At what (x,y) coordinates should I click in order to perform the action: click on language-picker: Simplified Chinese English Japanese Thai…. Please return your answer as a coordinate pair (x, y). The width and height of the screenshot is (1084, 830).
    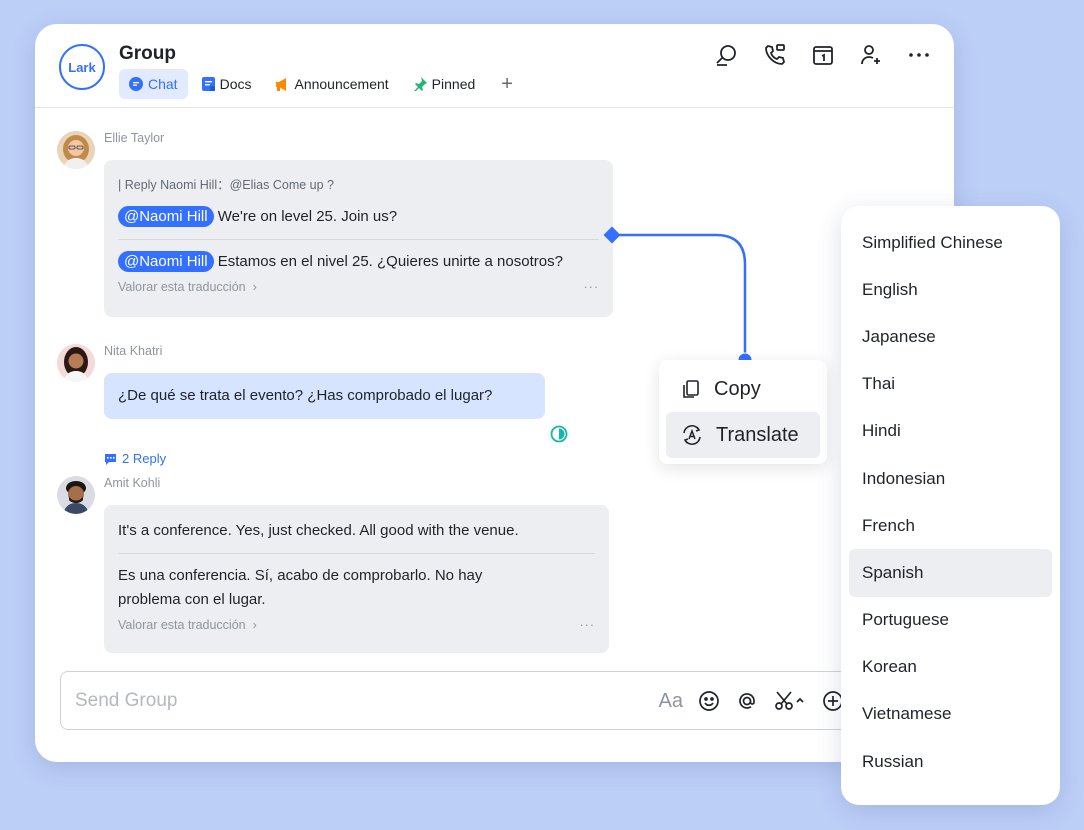
    Looking at the image, I should click on (950, 505).